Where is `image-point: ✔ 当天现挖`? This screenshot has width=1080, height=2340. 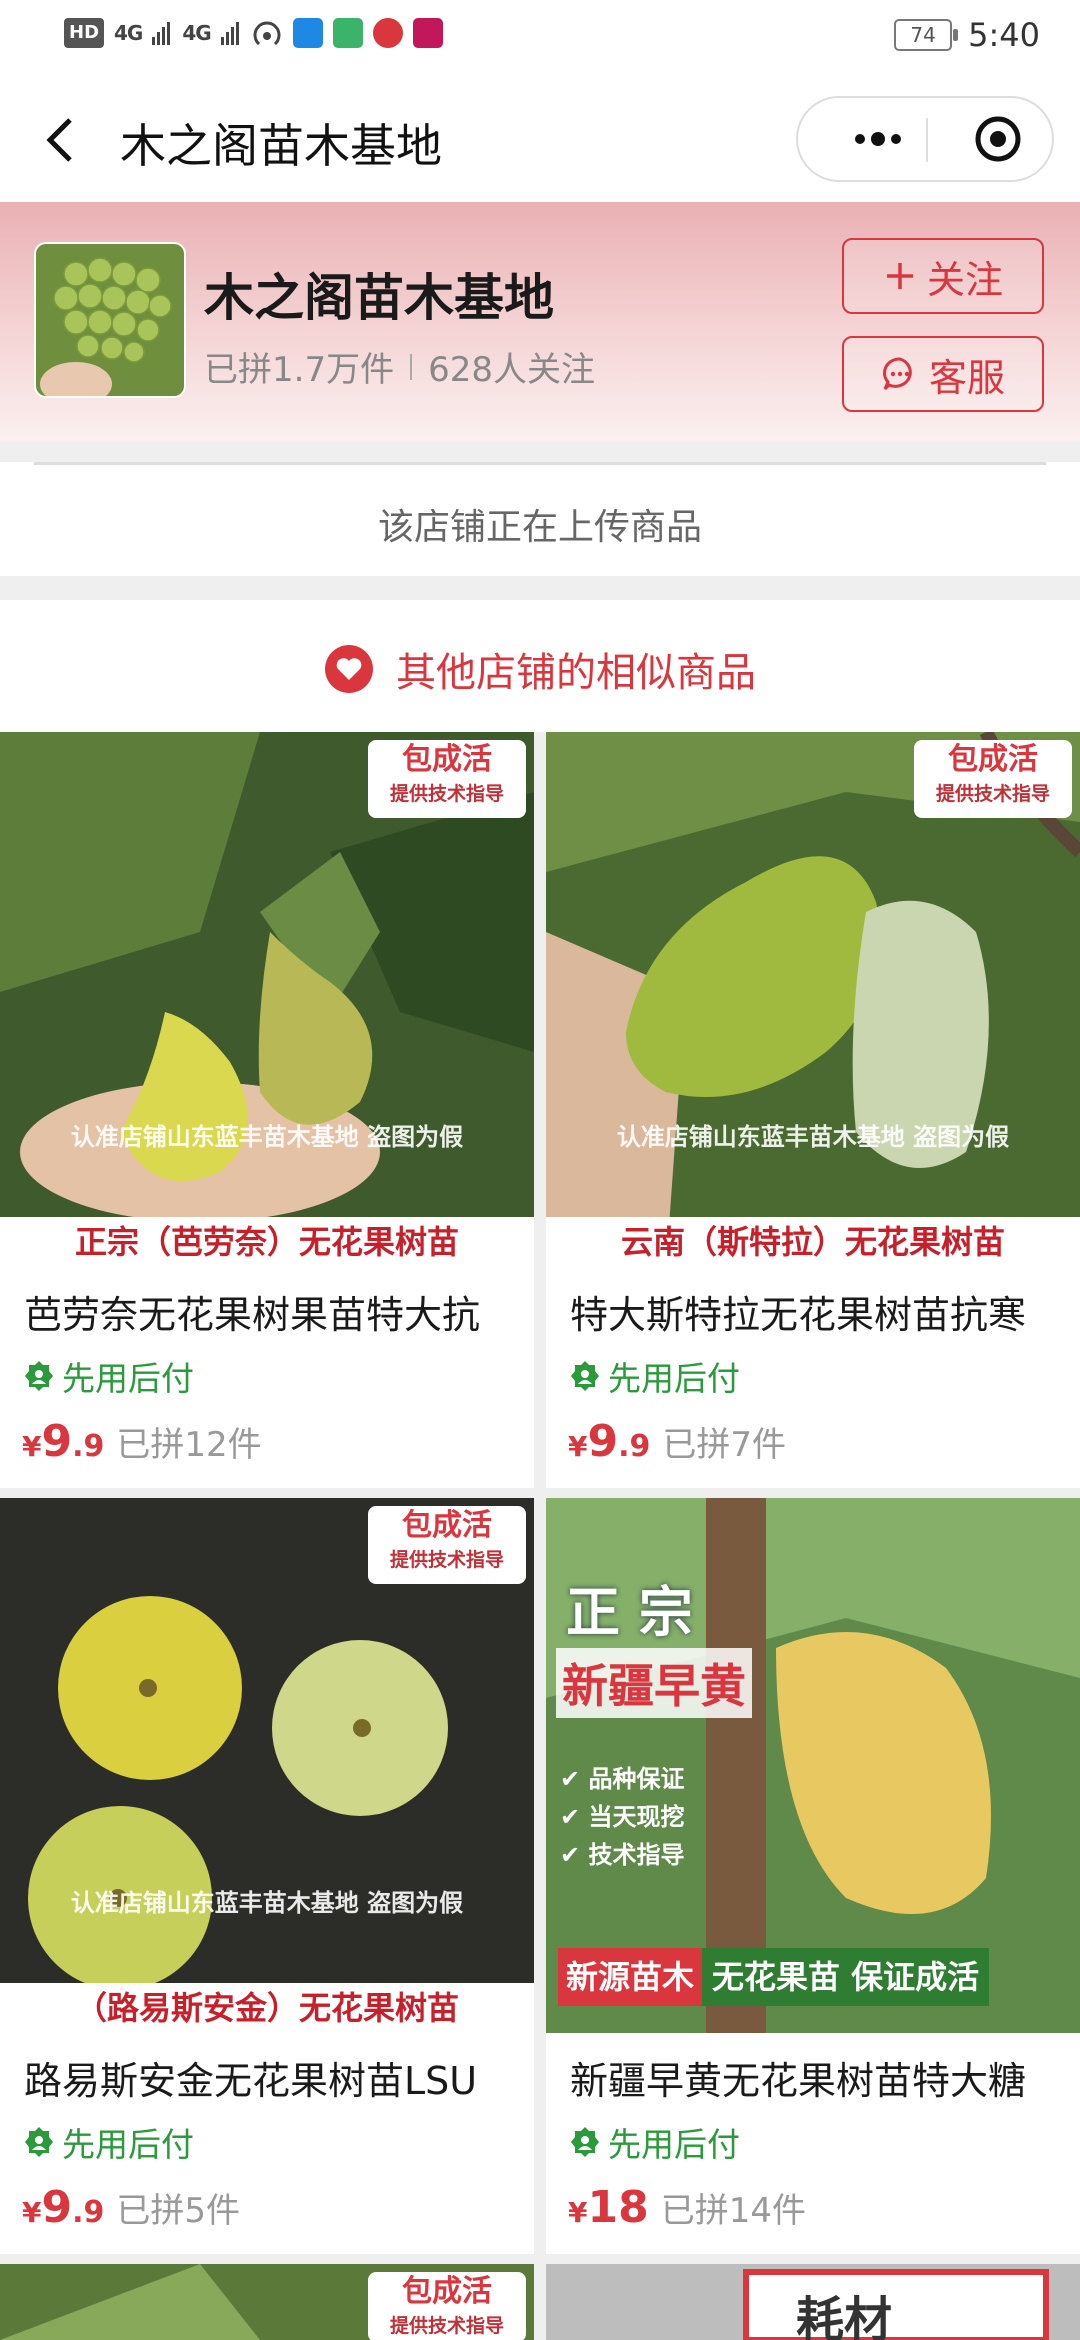 image-point: ✔ 当天现挖 is located at coordinates (622, 1817).